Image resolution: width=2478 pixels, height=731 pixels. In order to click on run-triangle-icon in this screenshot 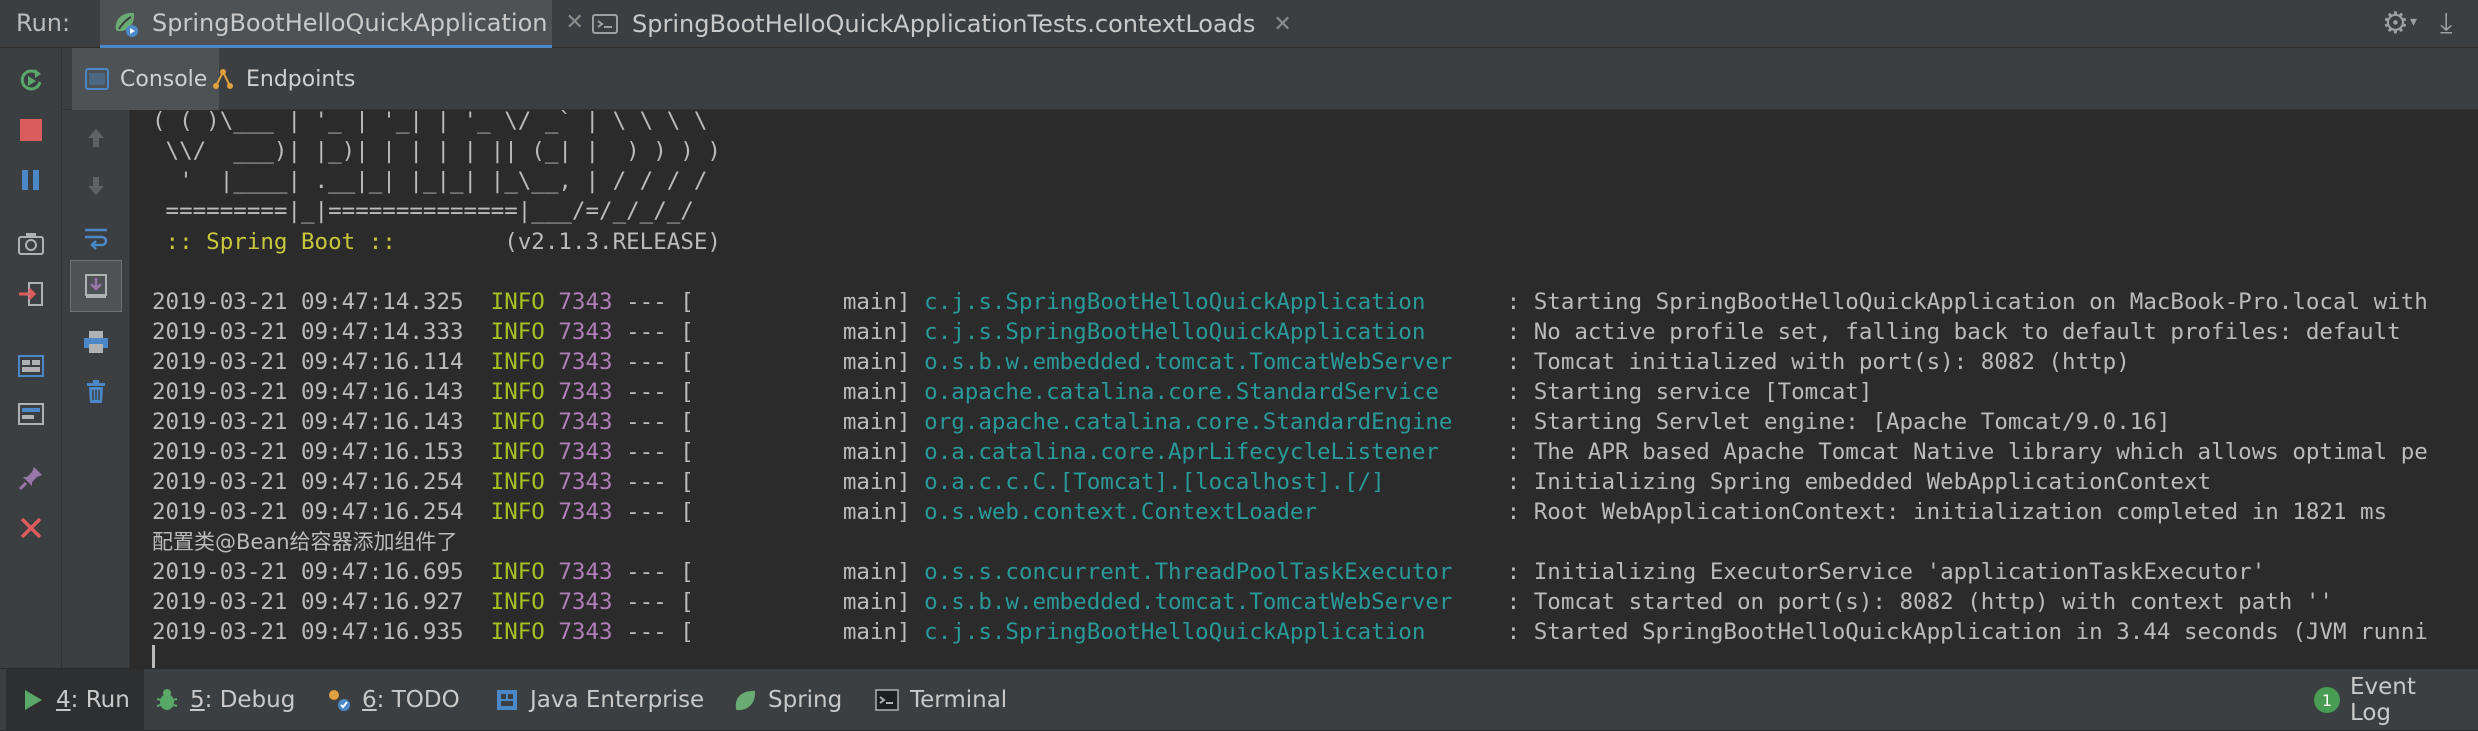, I will do `click(33, 700)`.